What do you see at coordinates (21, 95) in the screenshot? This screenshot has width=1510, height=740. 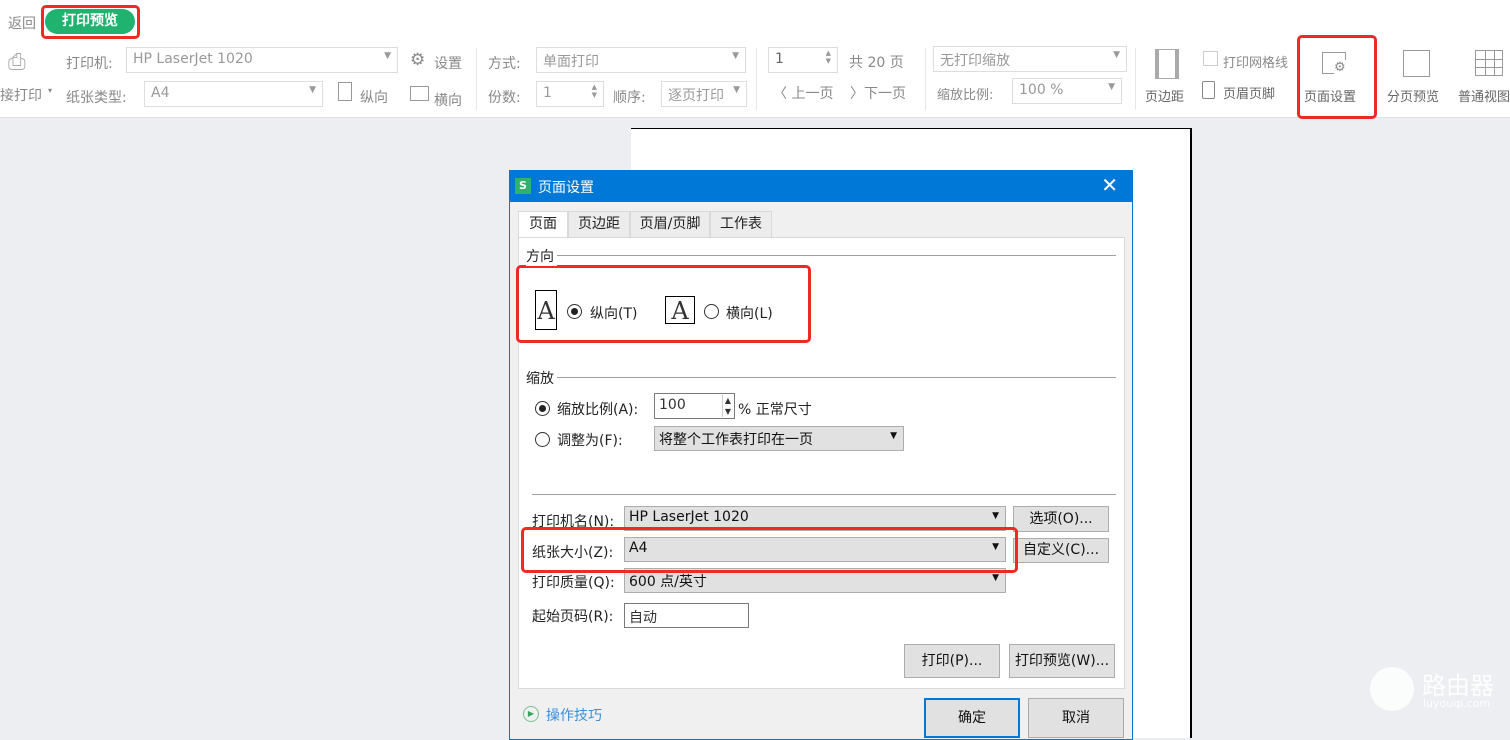 I see `direct-print-button: 接打印` at bounding box center [21, 95].